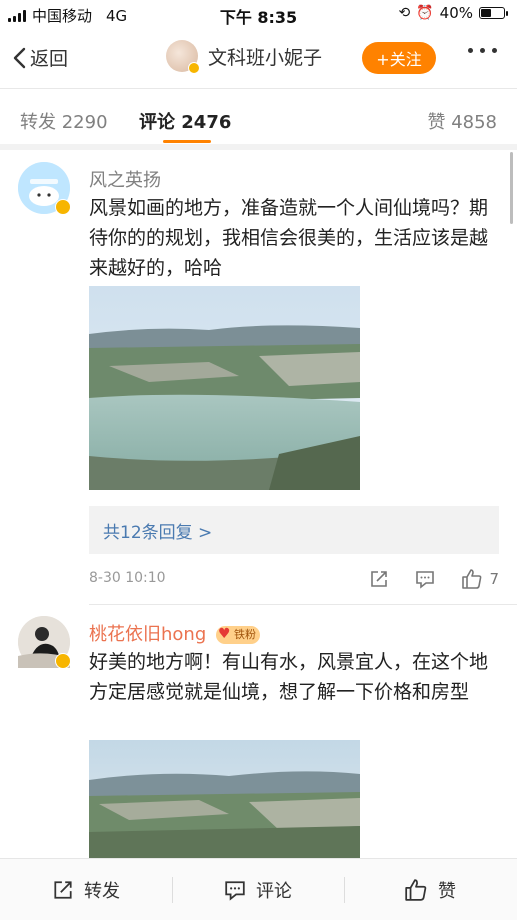 The image size is (517, 920). What do you see at coordinates (185, 121) in the screenshot?
I see `tab-comments: 评论 2476` at bounding box center [185, 121].